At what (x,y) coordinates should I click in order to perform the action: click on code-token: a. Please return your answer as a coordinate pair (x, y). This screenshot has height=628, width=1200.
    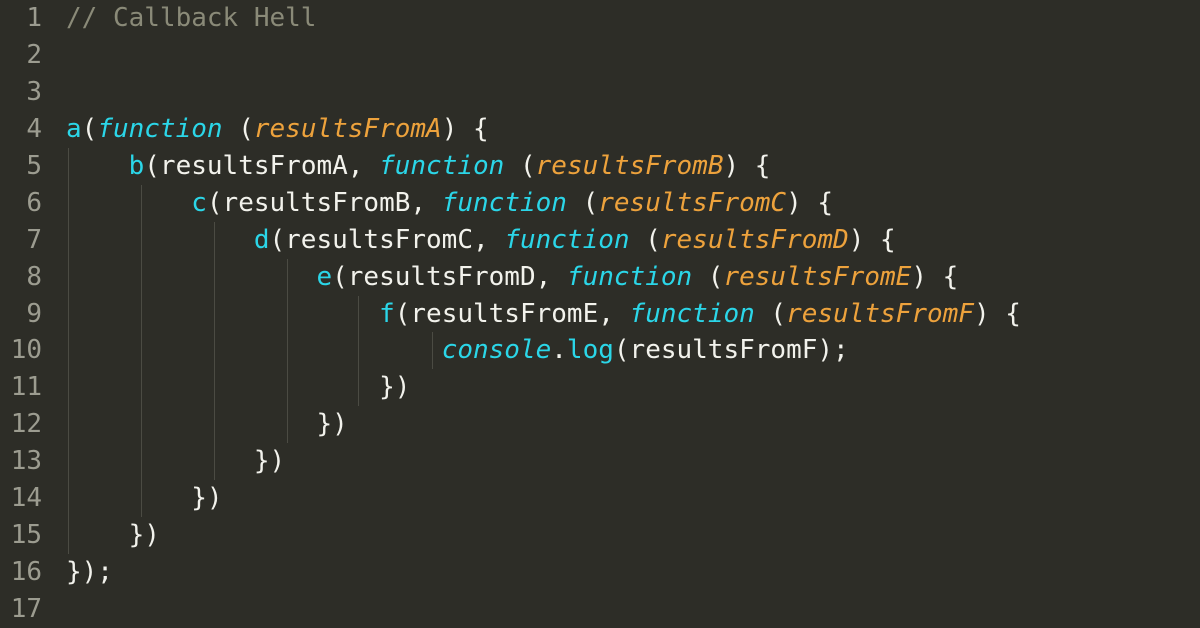
    Looking at the image, I should click on (74, 128).